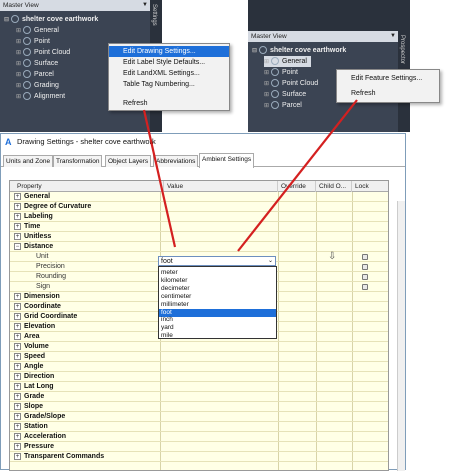 Image resolution: width=474 pixels, height=471 pixels. Describe the element at coordinates (37, 85) in the screenshot. I see `tree-item: ⊞ Grading` at that location.